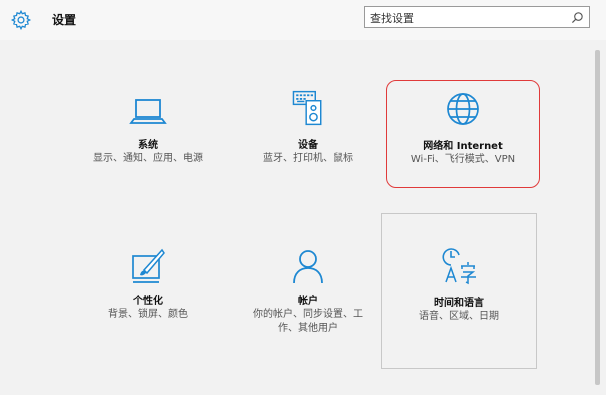  I want to click on clock-language-icon, so click(459, 266).